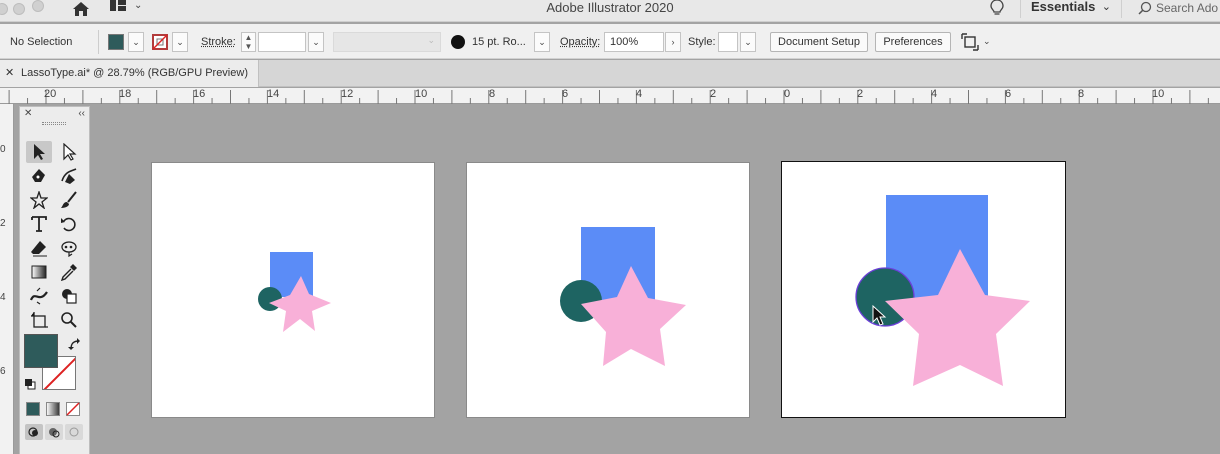  What do you see at coordinates (54, 123) in the screenshot?
I see `panel-grip` at bounding box center [54, 123].